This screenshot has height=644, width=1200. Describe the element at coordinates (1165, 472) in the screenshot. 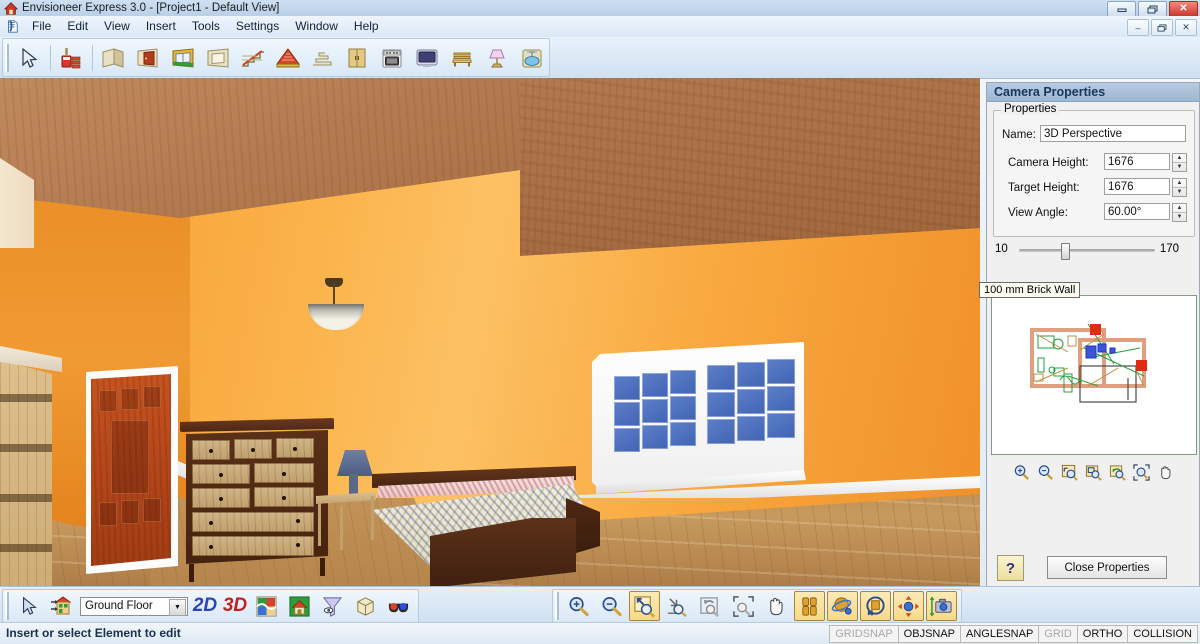

I see `preview-pan-button` at that location.